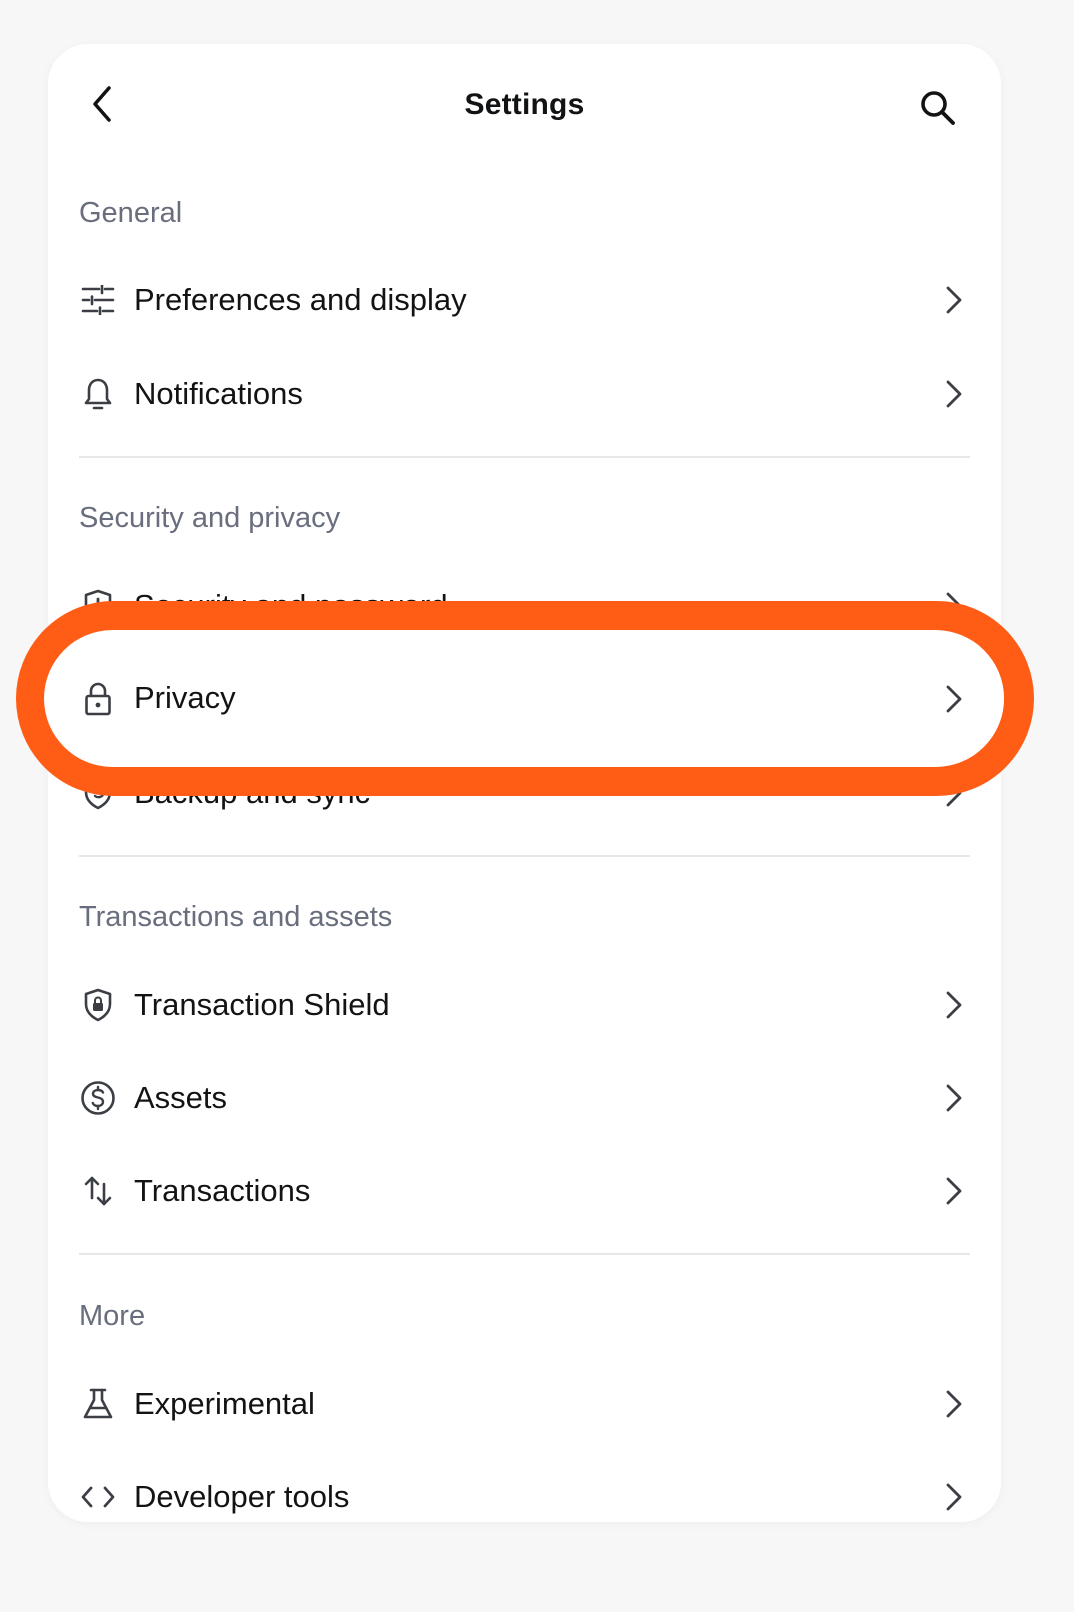  I want to click on settings-item-label: Transaction Shield, so click(262, 1004).